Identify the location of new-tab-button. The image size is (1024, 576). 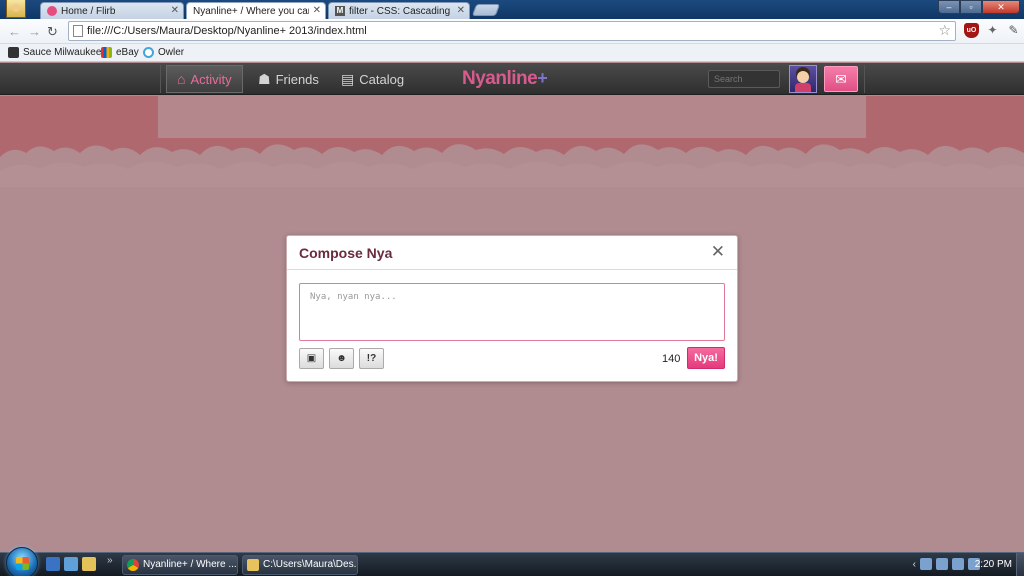
(486, 10).